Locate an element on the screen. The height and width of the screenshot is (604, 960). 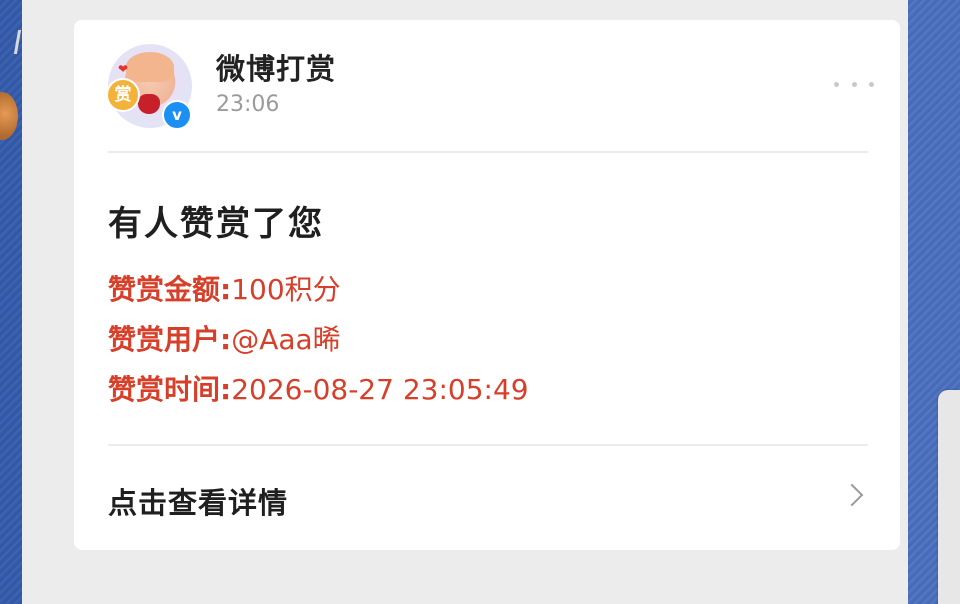
verified-icon: v is located at coordinates (177, 115).